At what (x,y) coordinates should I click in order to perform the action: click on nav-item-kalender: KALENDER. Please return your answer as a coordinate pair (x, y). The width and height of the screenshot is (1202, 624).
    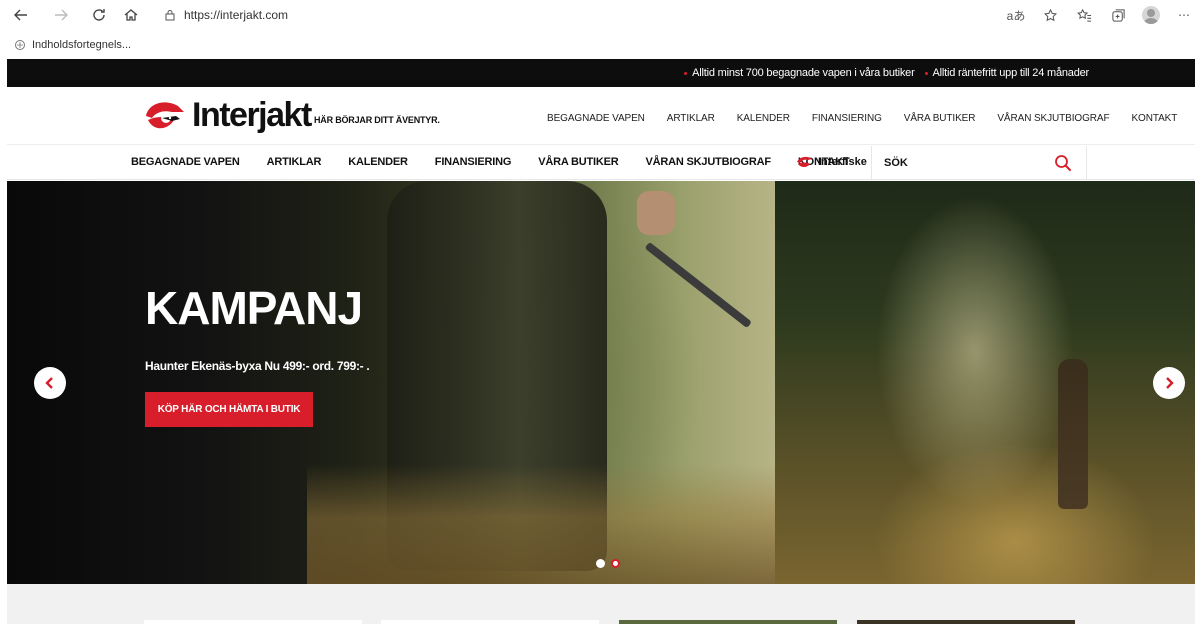
    Looking at the image, I should click on (378, 162).